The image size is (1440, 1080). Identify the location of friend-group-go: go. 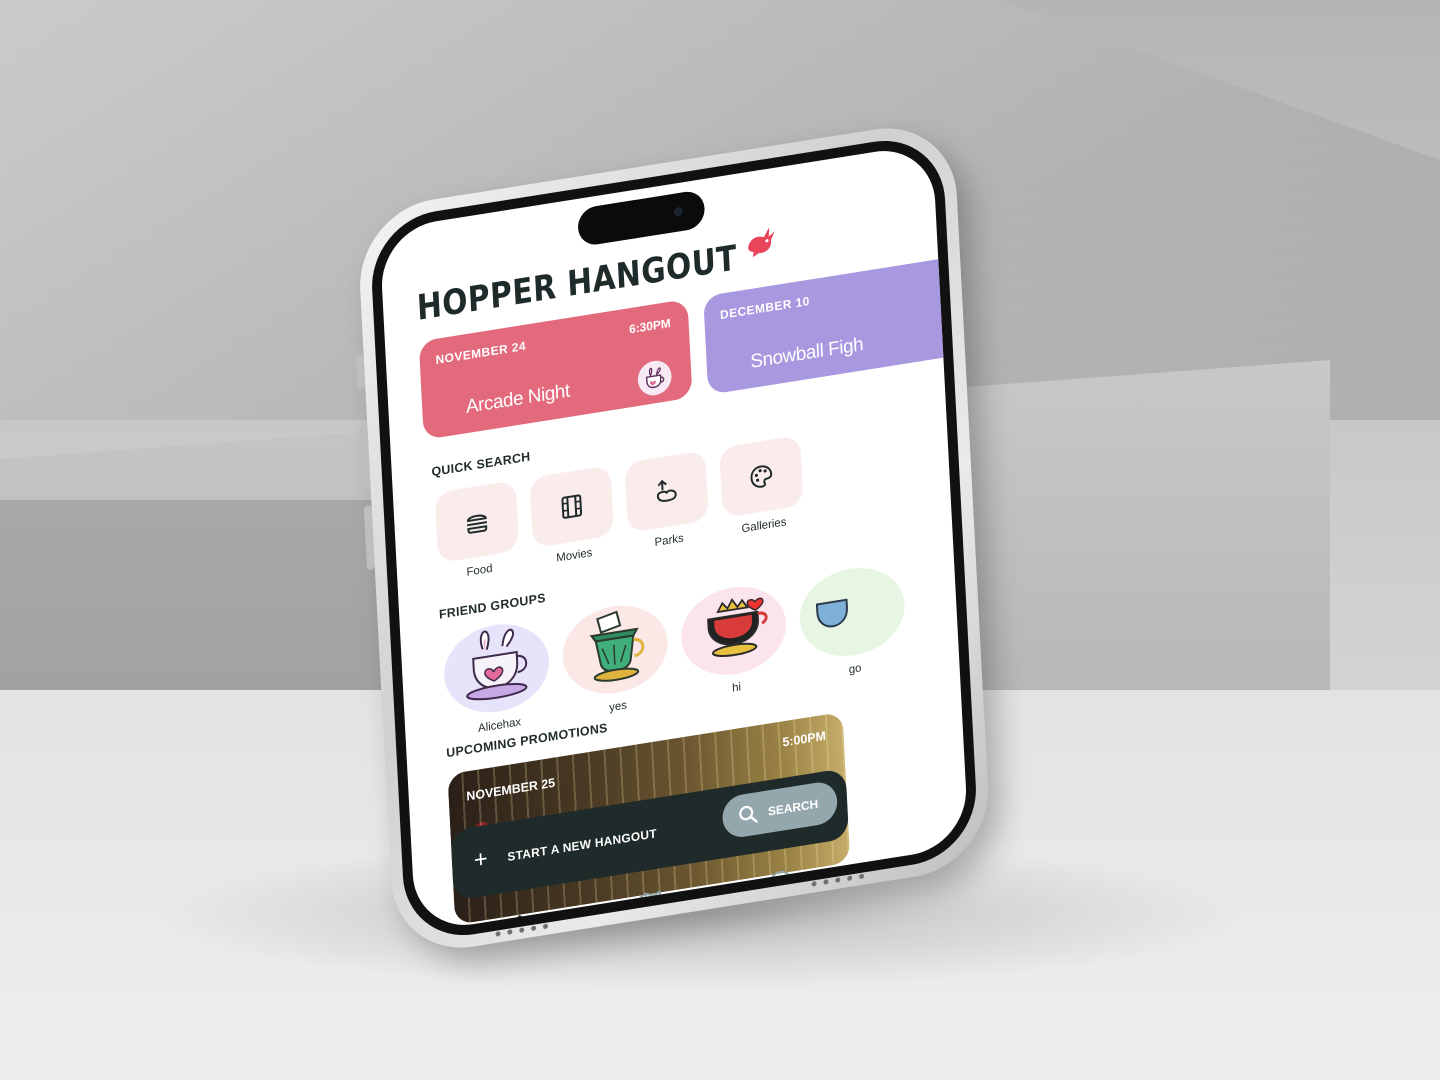
(853, 622).